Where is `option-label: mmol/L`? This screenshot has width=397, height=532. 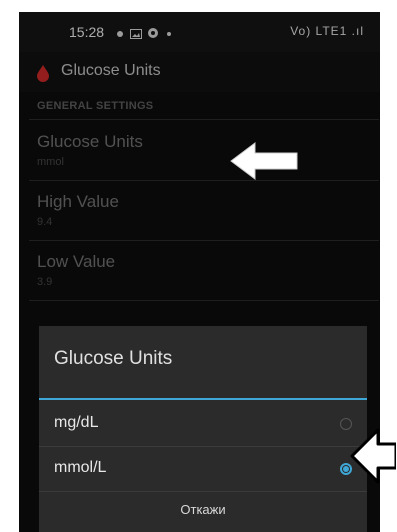
option-label: mmol/L is located at coordinates (80, 467).